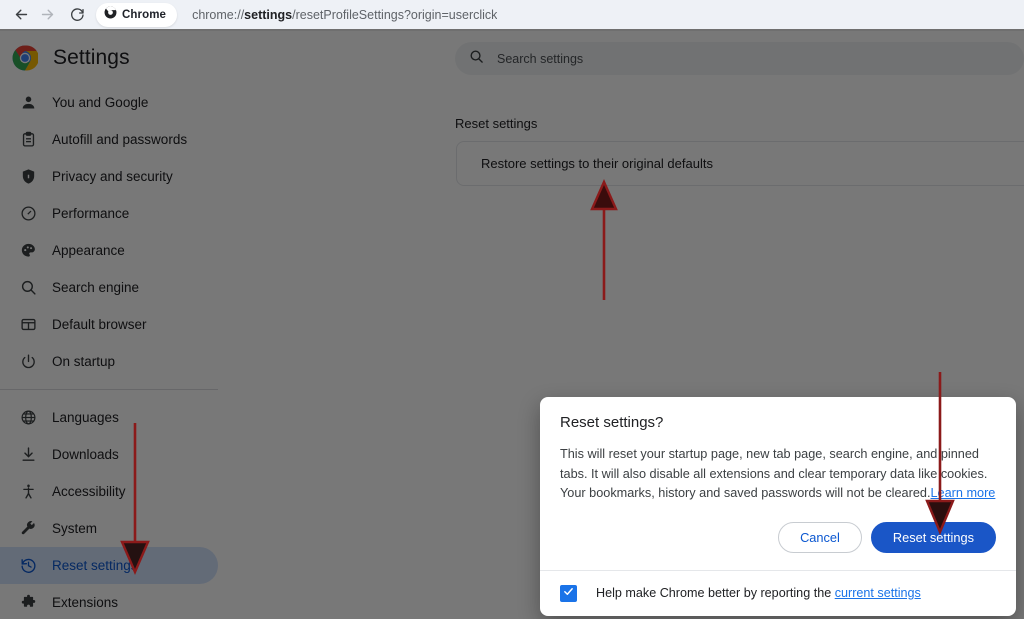 This screenshot has width=1024, height=619. What do you see at coordinates (612, 422) in the screenshot?
I see `dialog-title: Reset settings?` at bounding box center [612, 422].